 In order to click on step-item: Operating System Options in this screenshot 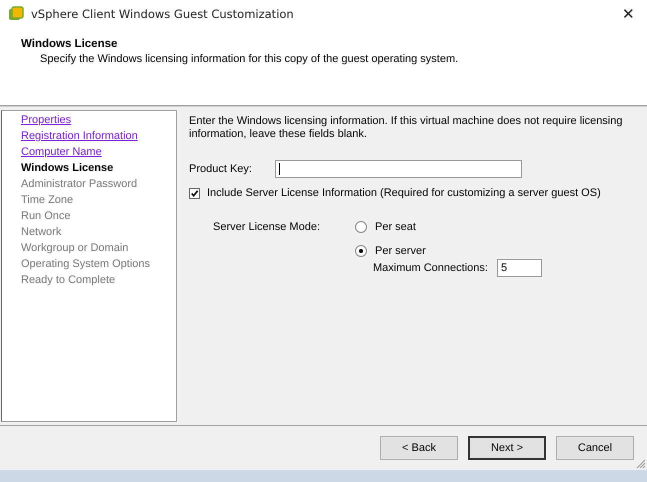, I will do `click(85, 264)`.